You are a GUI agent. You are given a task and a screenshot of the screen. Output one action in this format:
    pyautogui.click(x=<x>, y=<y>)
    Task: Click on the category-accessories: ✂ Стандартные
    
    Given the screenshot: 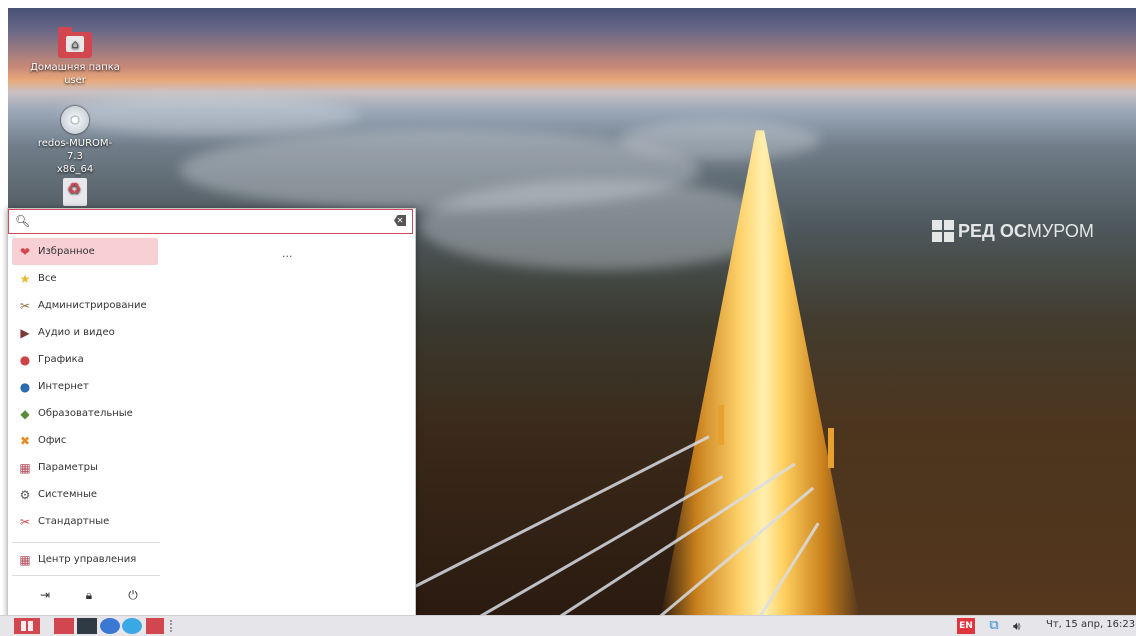 What is the action you would take?
    pyautogui.click(x=85, y=521)
    